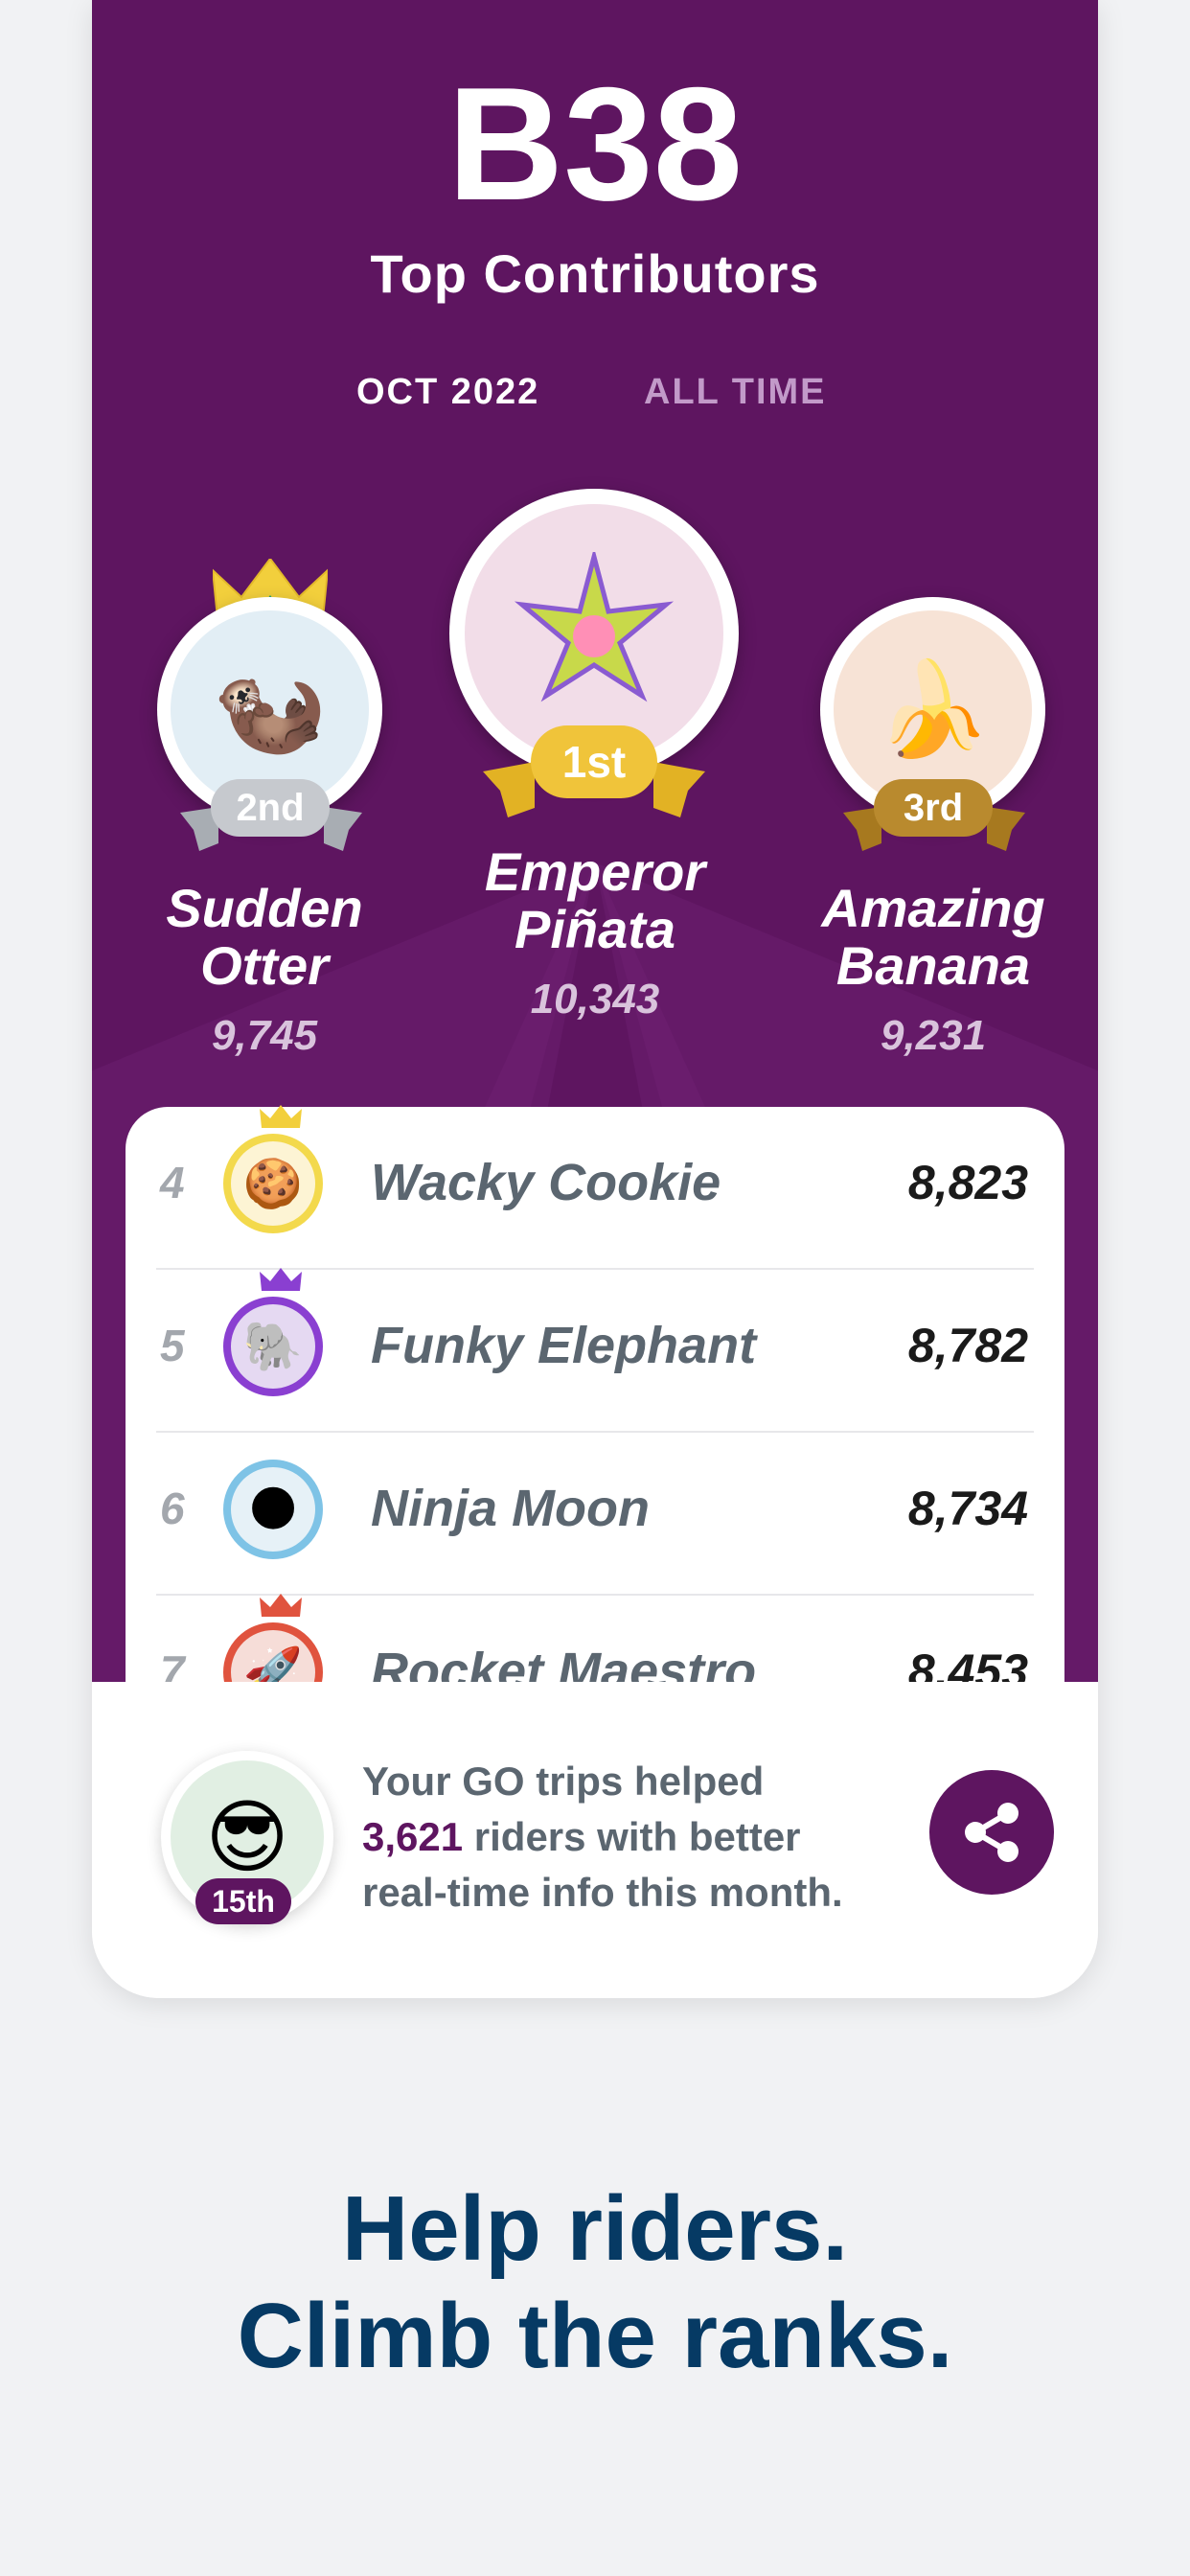 The height and width of the screenshot is (2576, 1190). Describe the element at coordinates (243, 1901) in the screenshot. I see `my-rank-badge: 15th` at that location.